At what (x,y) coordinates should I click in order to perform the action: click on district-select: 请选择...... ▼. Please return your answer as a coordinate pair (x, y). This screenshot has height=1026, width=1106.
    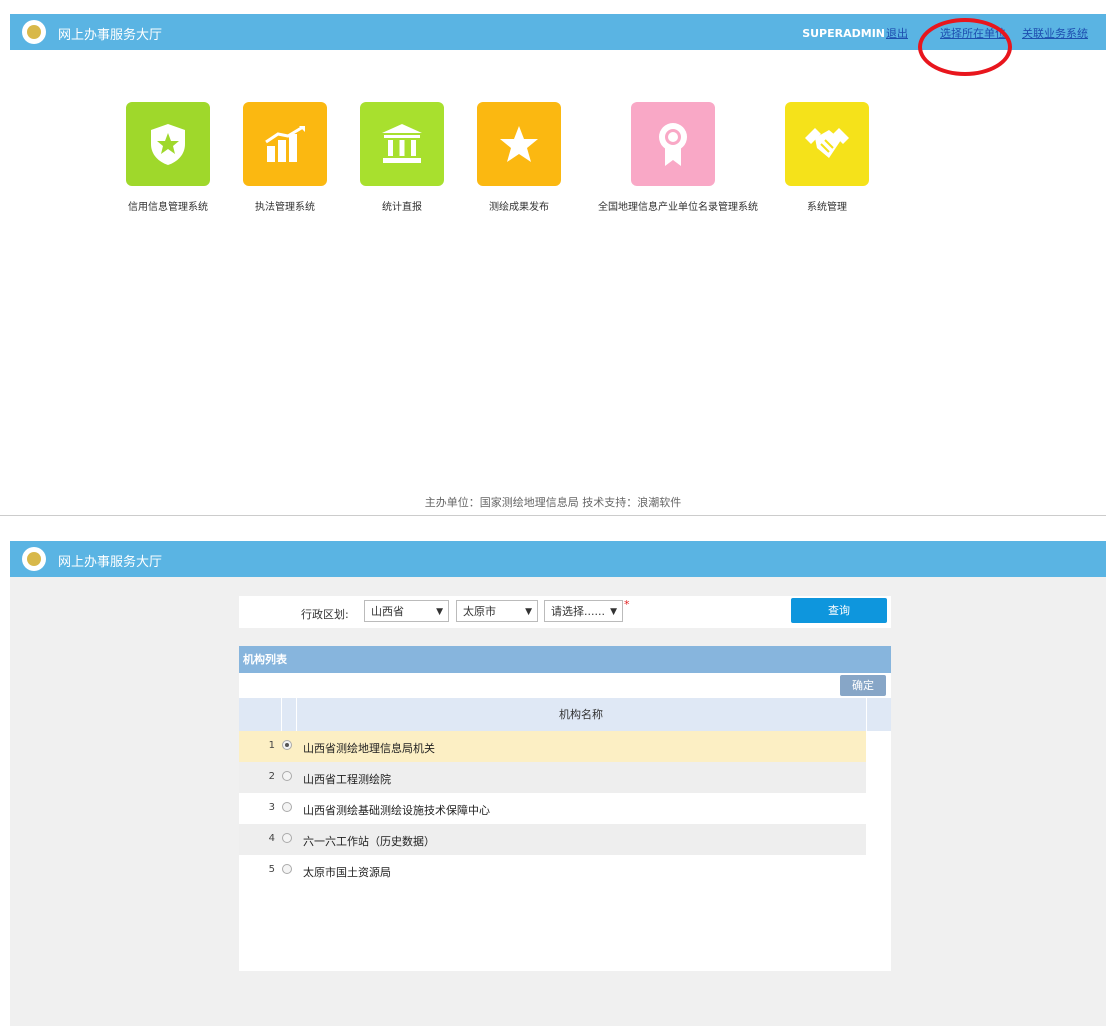
    Looking at the image, I should click on (583, 611).